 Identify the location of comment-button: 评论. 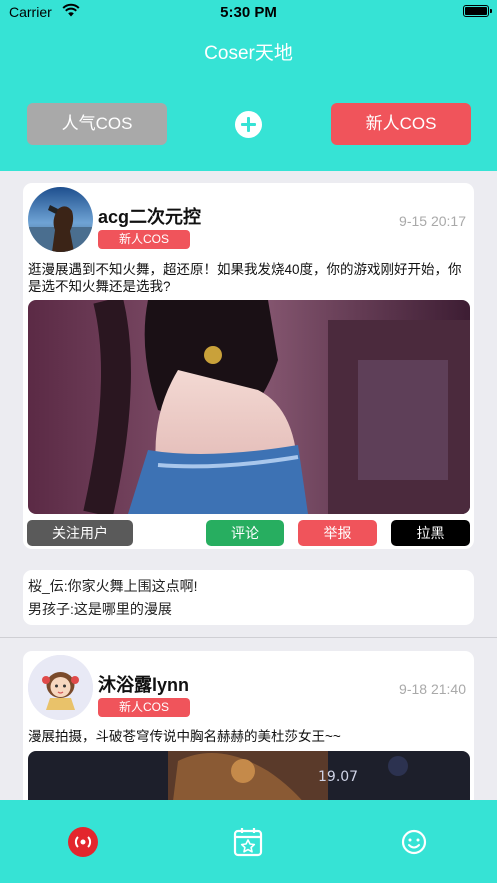
(245, 533).